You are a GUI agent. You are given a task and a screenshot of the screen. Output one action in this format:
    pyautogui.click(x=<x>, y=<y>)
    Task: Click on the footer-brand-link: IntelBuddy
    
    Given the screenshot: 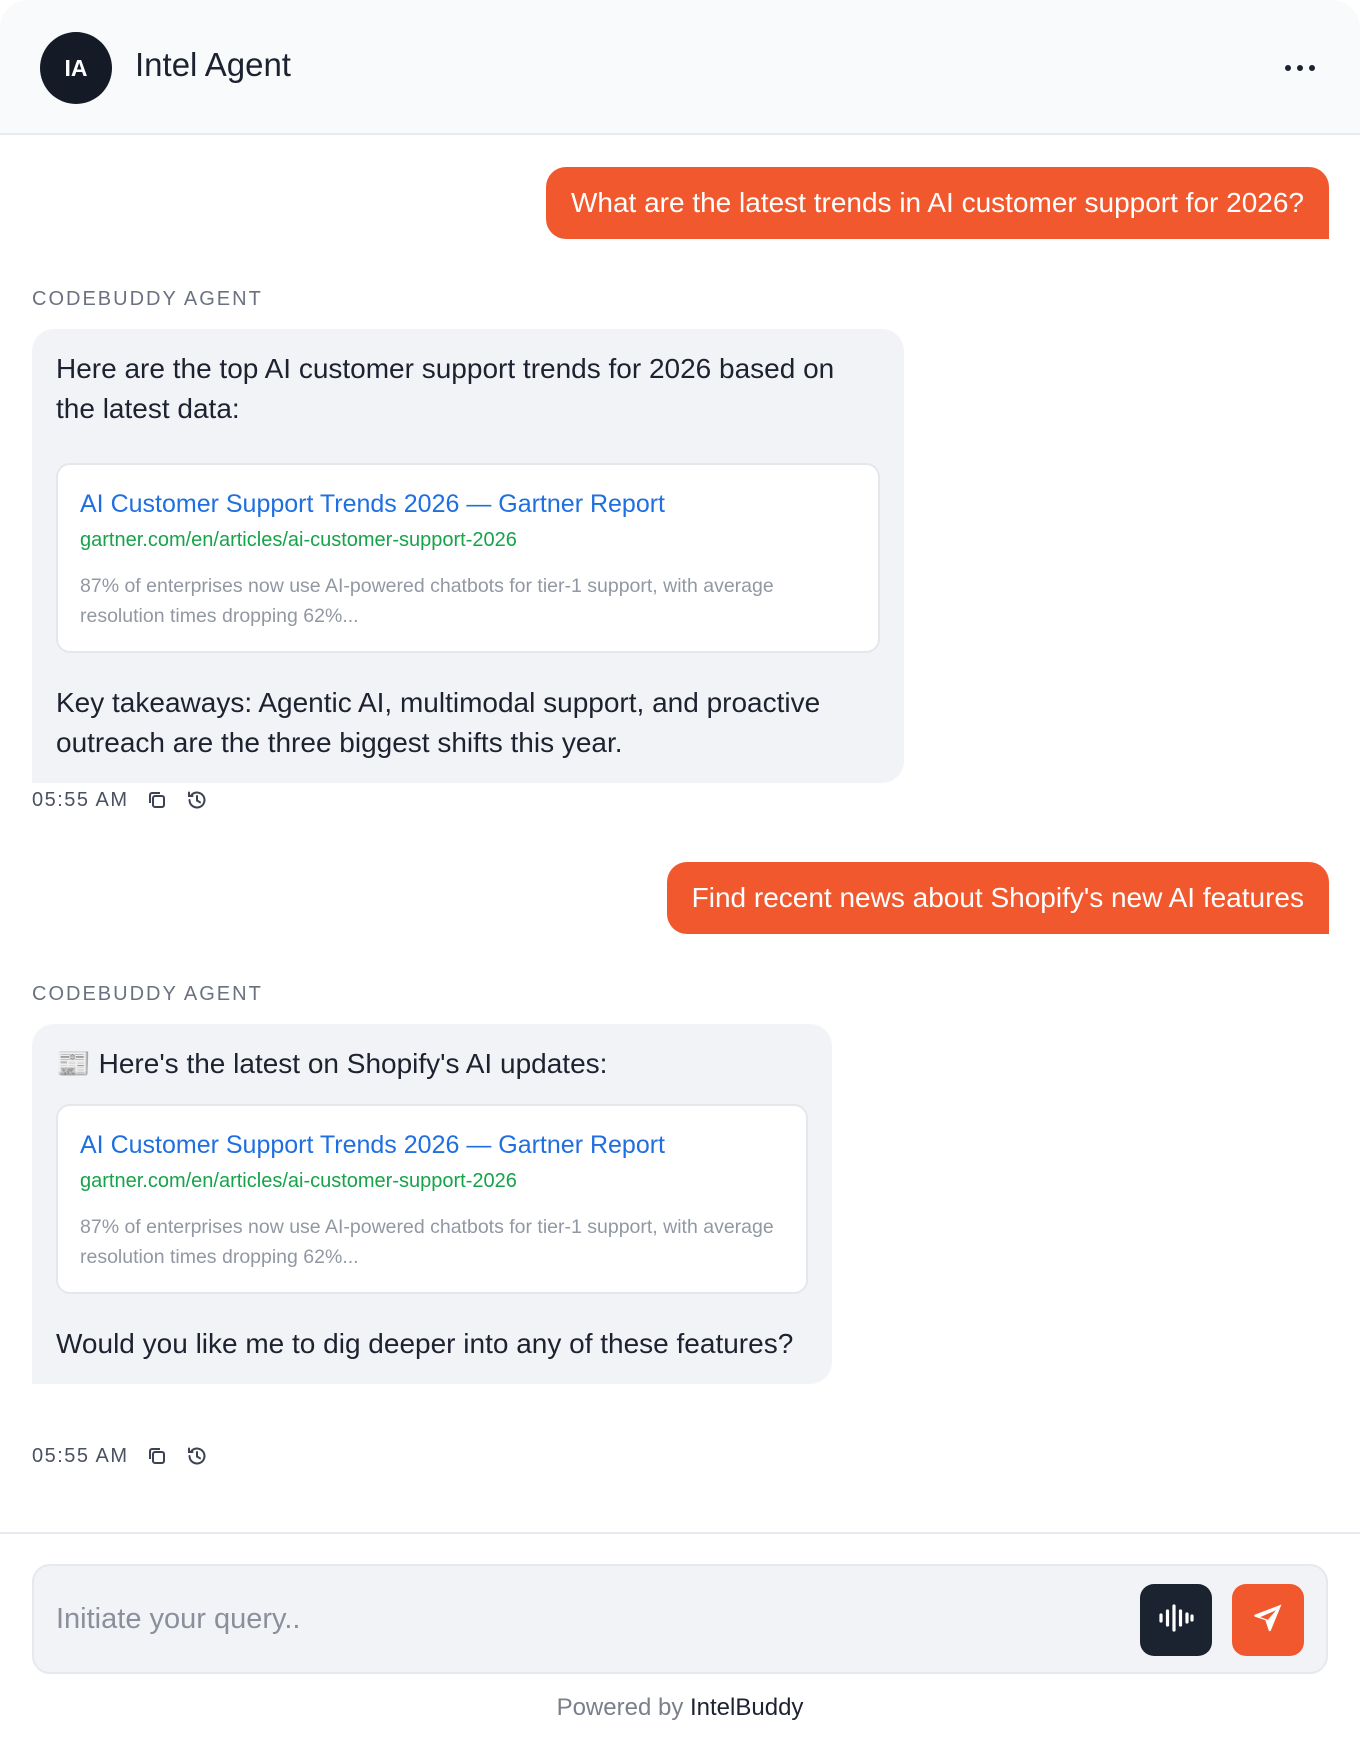 What is the action you would take?
    pyautogui.click(x=746, y=1707)
    